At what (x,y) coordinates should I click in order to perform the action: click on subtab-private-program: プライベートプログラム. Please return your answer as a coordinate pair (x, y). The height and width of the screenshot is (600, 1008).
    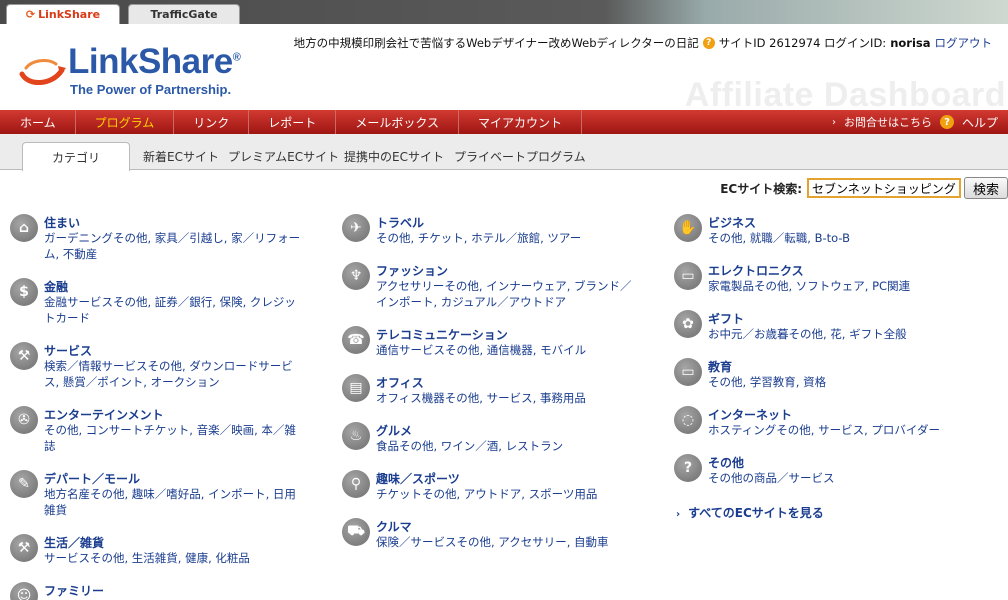
    Looking at the image, I should click on (520, 156).